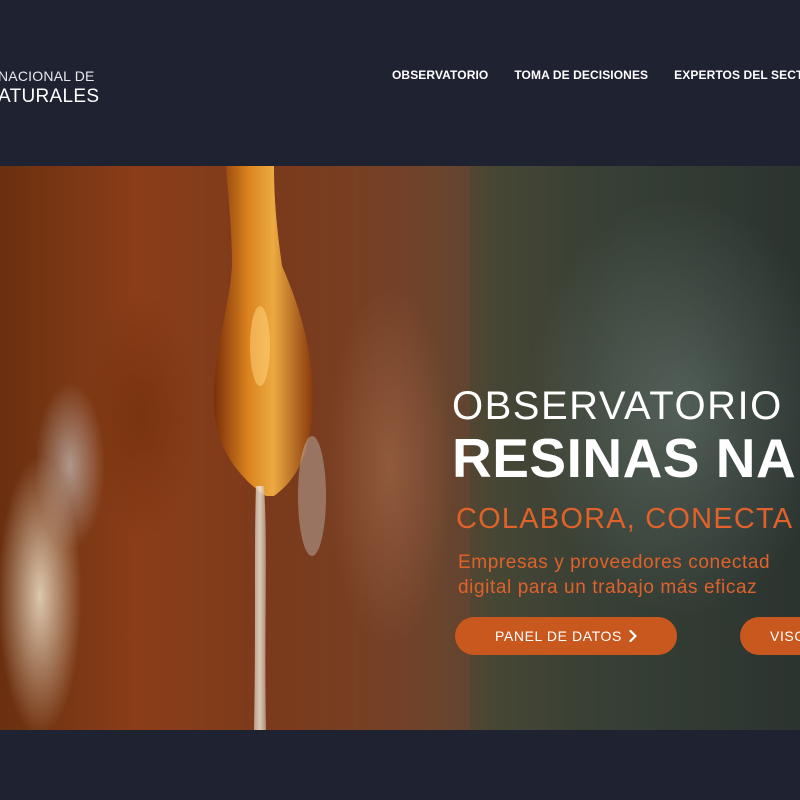 Image resolution: width=800 pixels, height=800 pixels. Describe the element at coordinates (558, 636) in the screenshot. I see `panel-de-datos-label: PANEL DE DATOS` at that location.